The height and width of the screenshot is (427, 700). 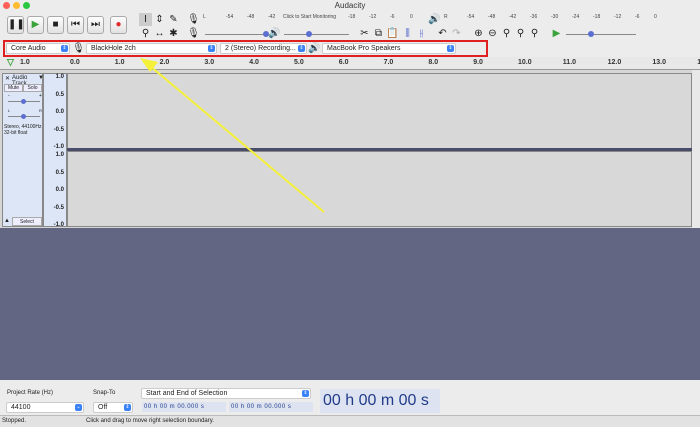 What do you see at coordinates (30, 393) in the screenshot?
I see `project-rate-label: Project Rate (Hz)` at bounding box center [30, 393].